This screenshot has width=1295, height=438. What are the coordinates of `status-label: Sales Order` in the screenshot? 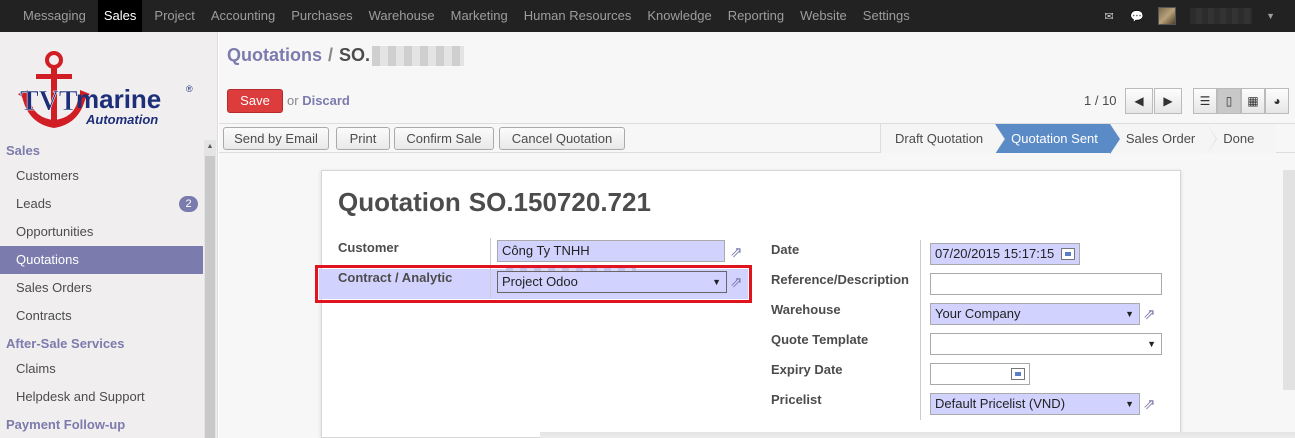 It's located at (1160, 138).